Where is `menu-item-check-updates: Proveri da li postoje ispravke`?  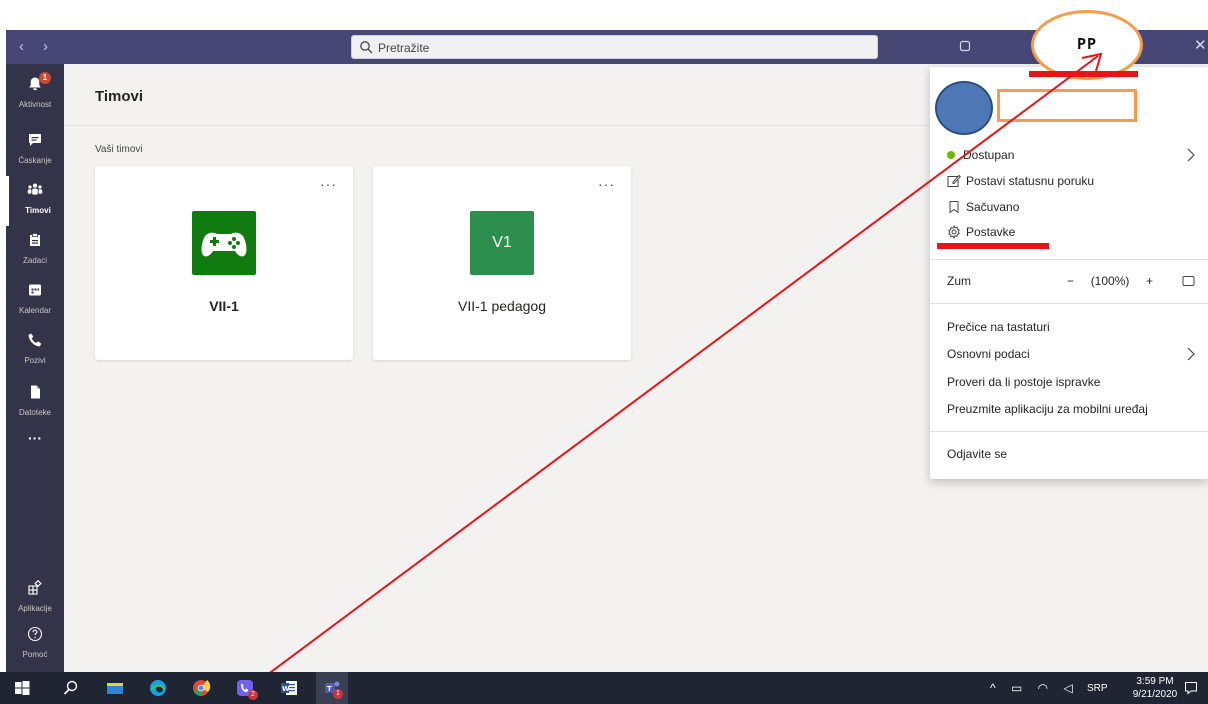 menu-item-check-updates: Proveri da li postoje ispravke is located at coordinates (1023, 382).